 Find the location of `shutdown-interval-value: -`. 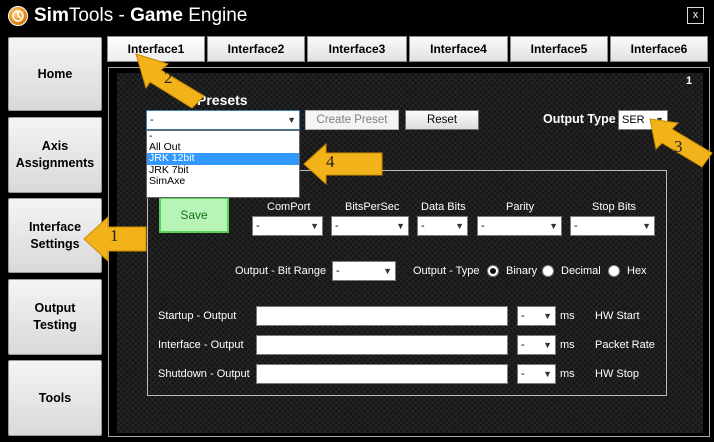

shutdown-interval-value: - is located at coordinates (523, 374).